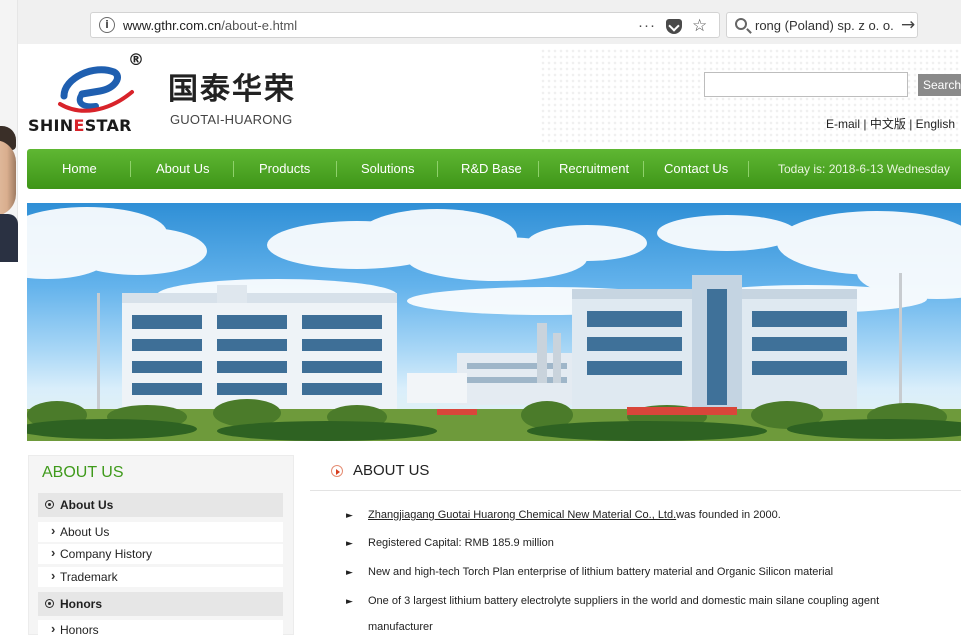 Image resolution: width=961 pixels, height=635 pixels. I want to click on chinese-version-link: 中文版, so click(888, 124).